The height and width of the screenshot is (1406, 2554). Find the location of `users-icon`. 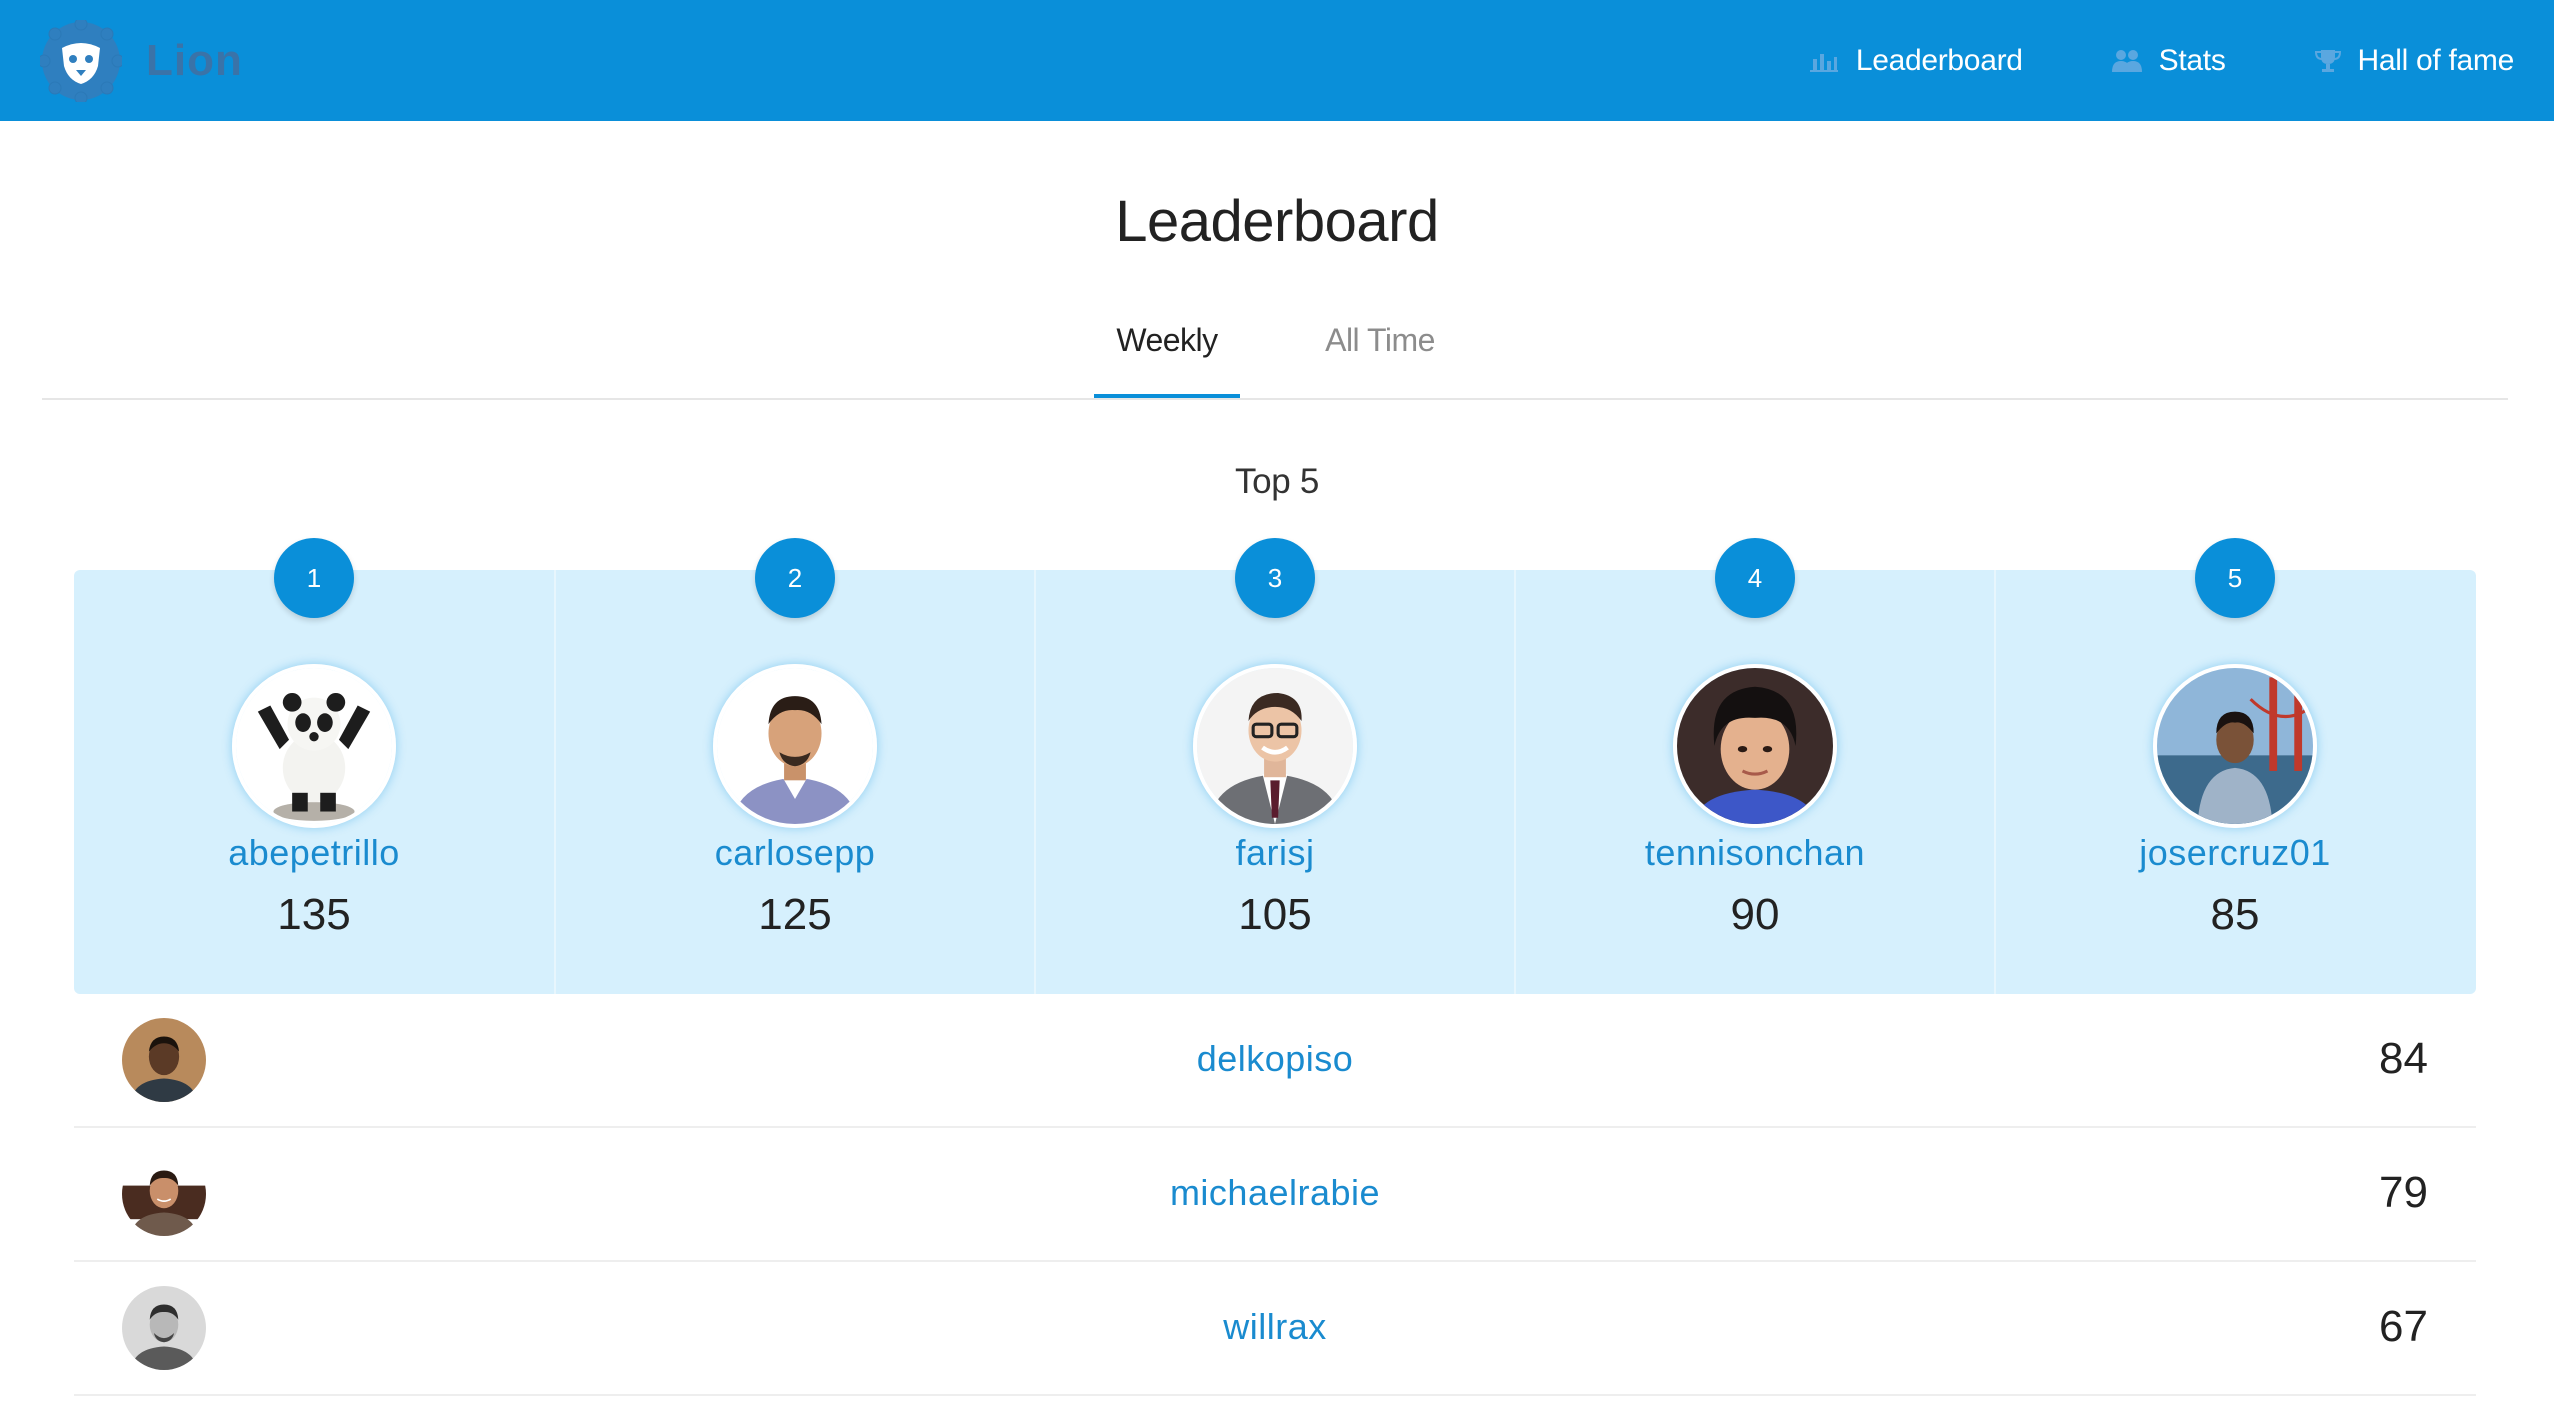

users-icon is located at coordinates (2126, 60).